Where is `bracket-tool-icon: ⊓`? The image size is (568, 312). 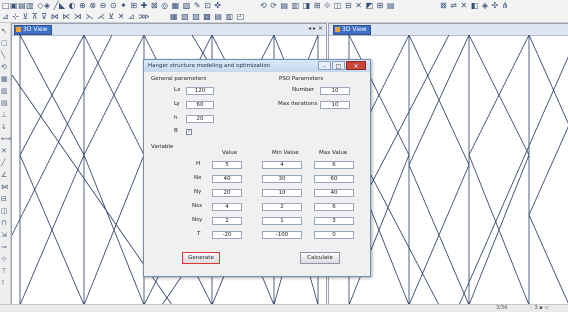 bracket-tool-icon: ⊓ is located at coordinates (3, 223).